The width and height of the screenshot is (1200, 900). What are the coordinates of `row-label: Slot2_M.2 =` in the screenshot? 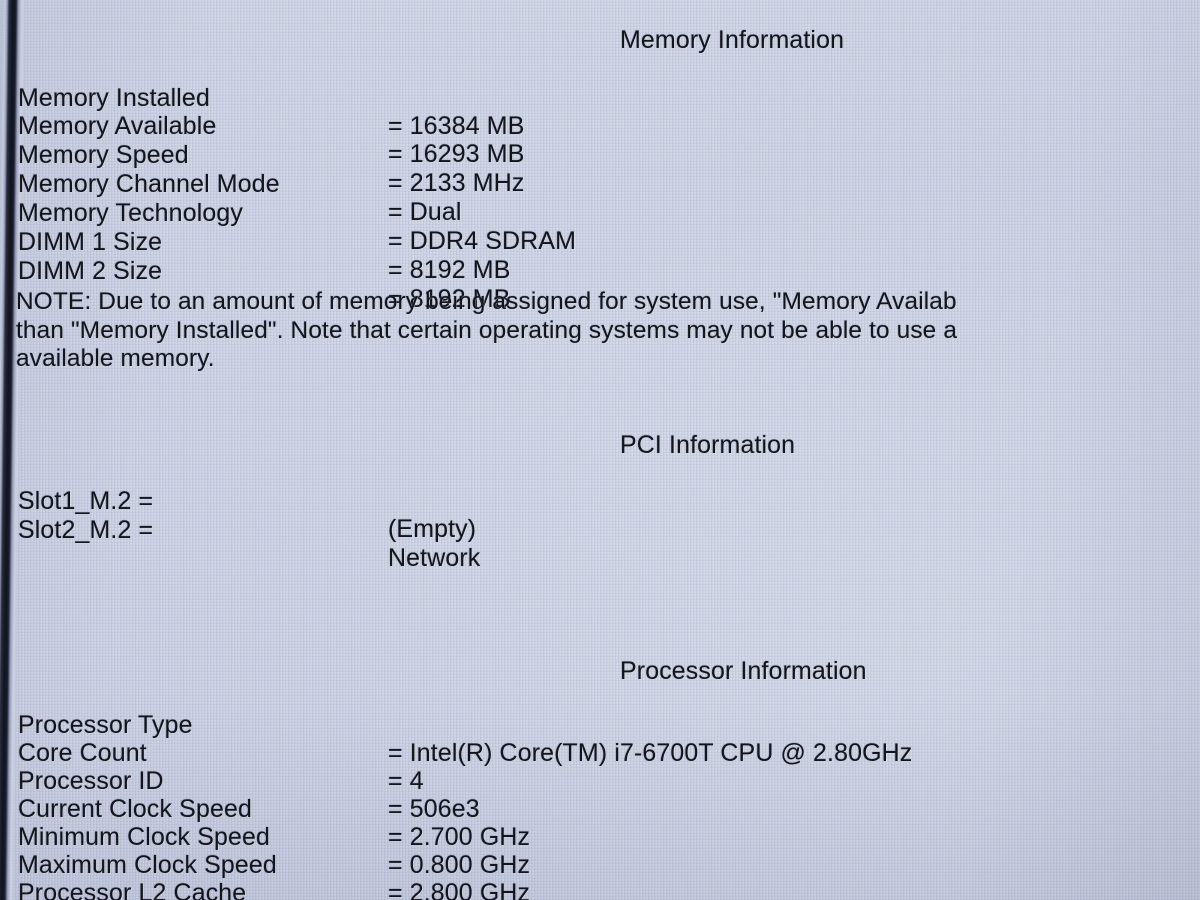 It's located at (86, 530).